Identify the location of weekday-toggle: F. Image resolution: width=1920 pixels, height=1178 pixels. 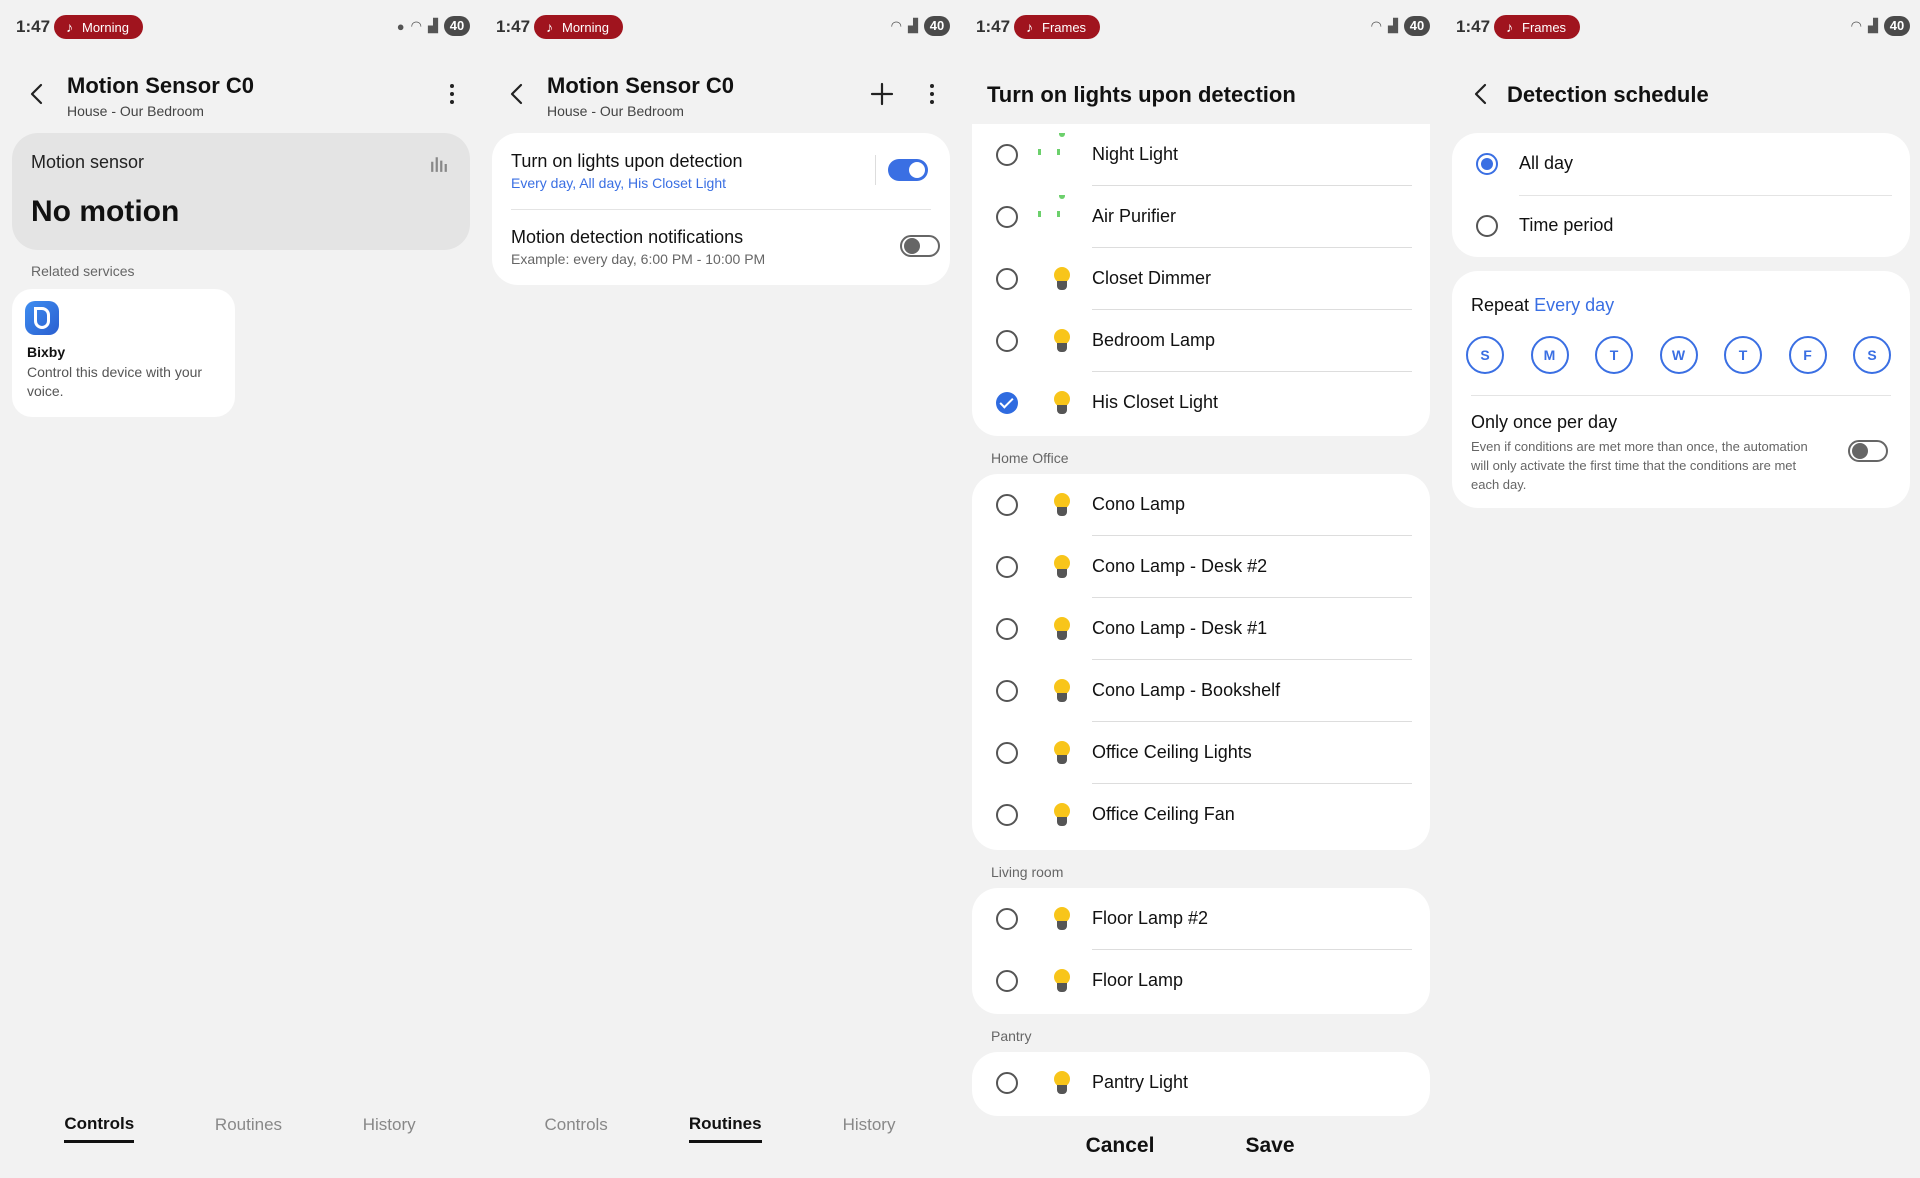
(1807, 355).